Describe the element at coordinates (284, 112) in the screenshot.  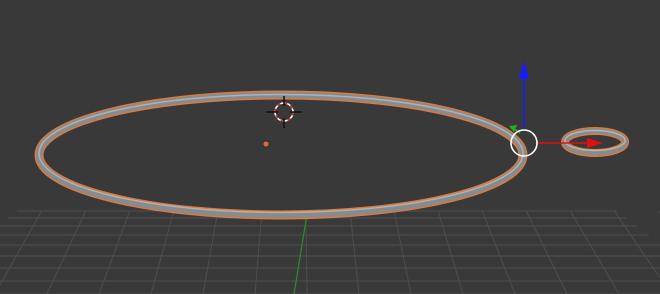
I see `crosshair-icon` at that location.